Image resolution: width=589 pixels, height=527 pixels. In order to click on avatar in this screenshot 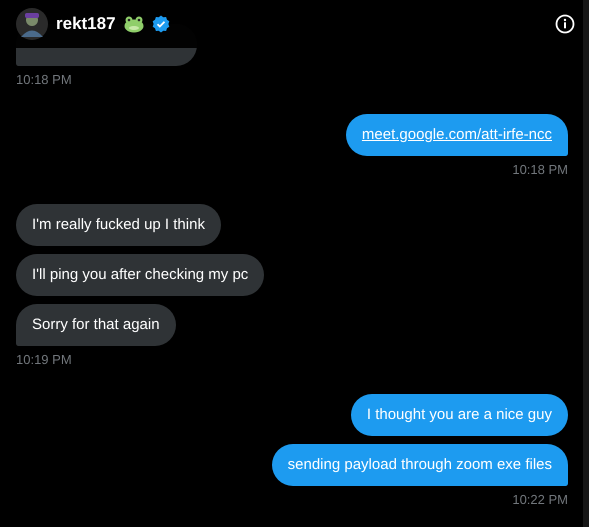, I will do `click(32, 24)`.